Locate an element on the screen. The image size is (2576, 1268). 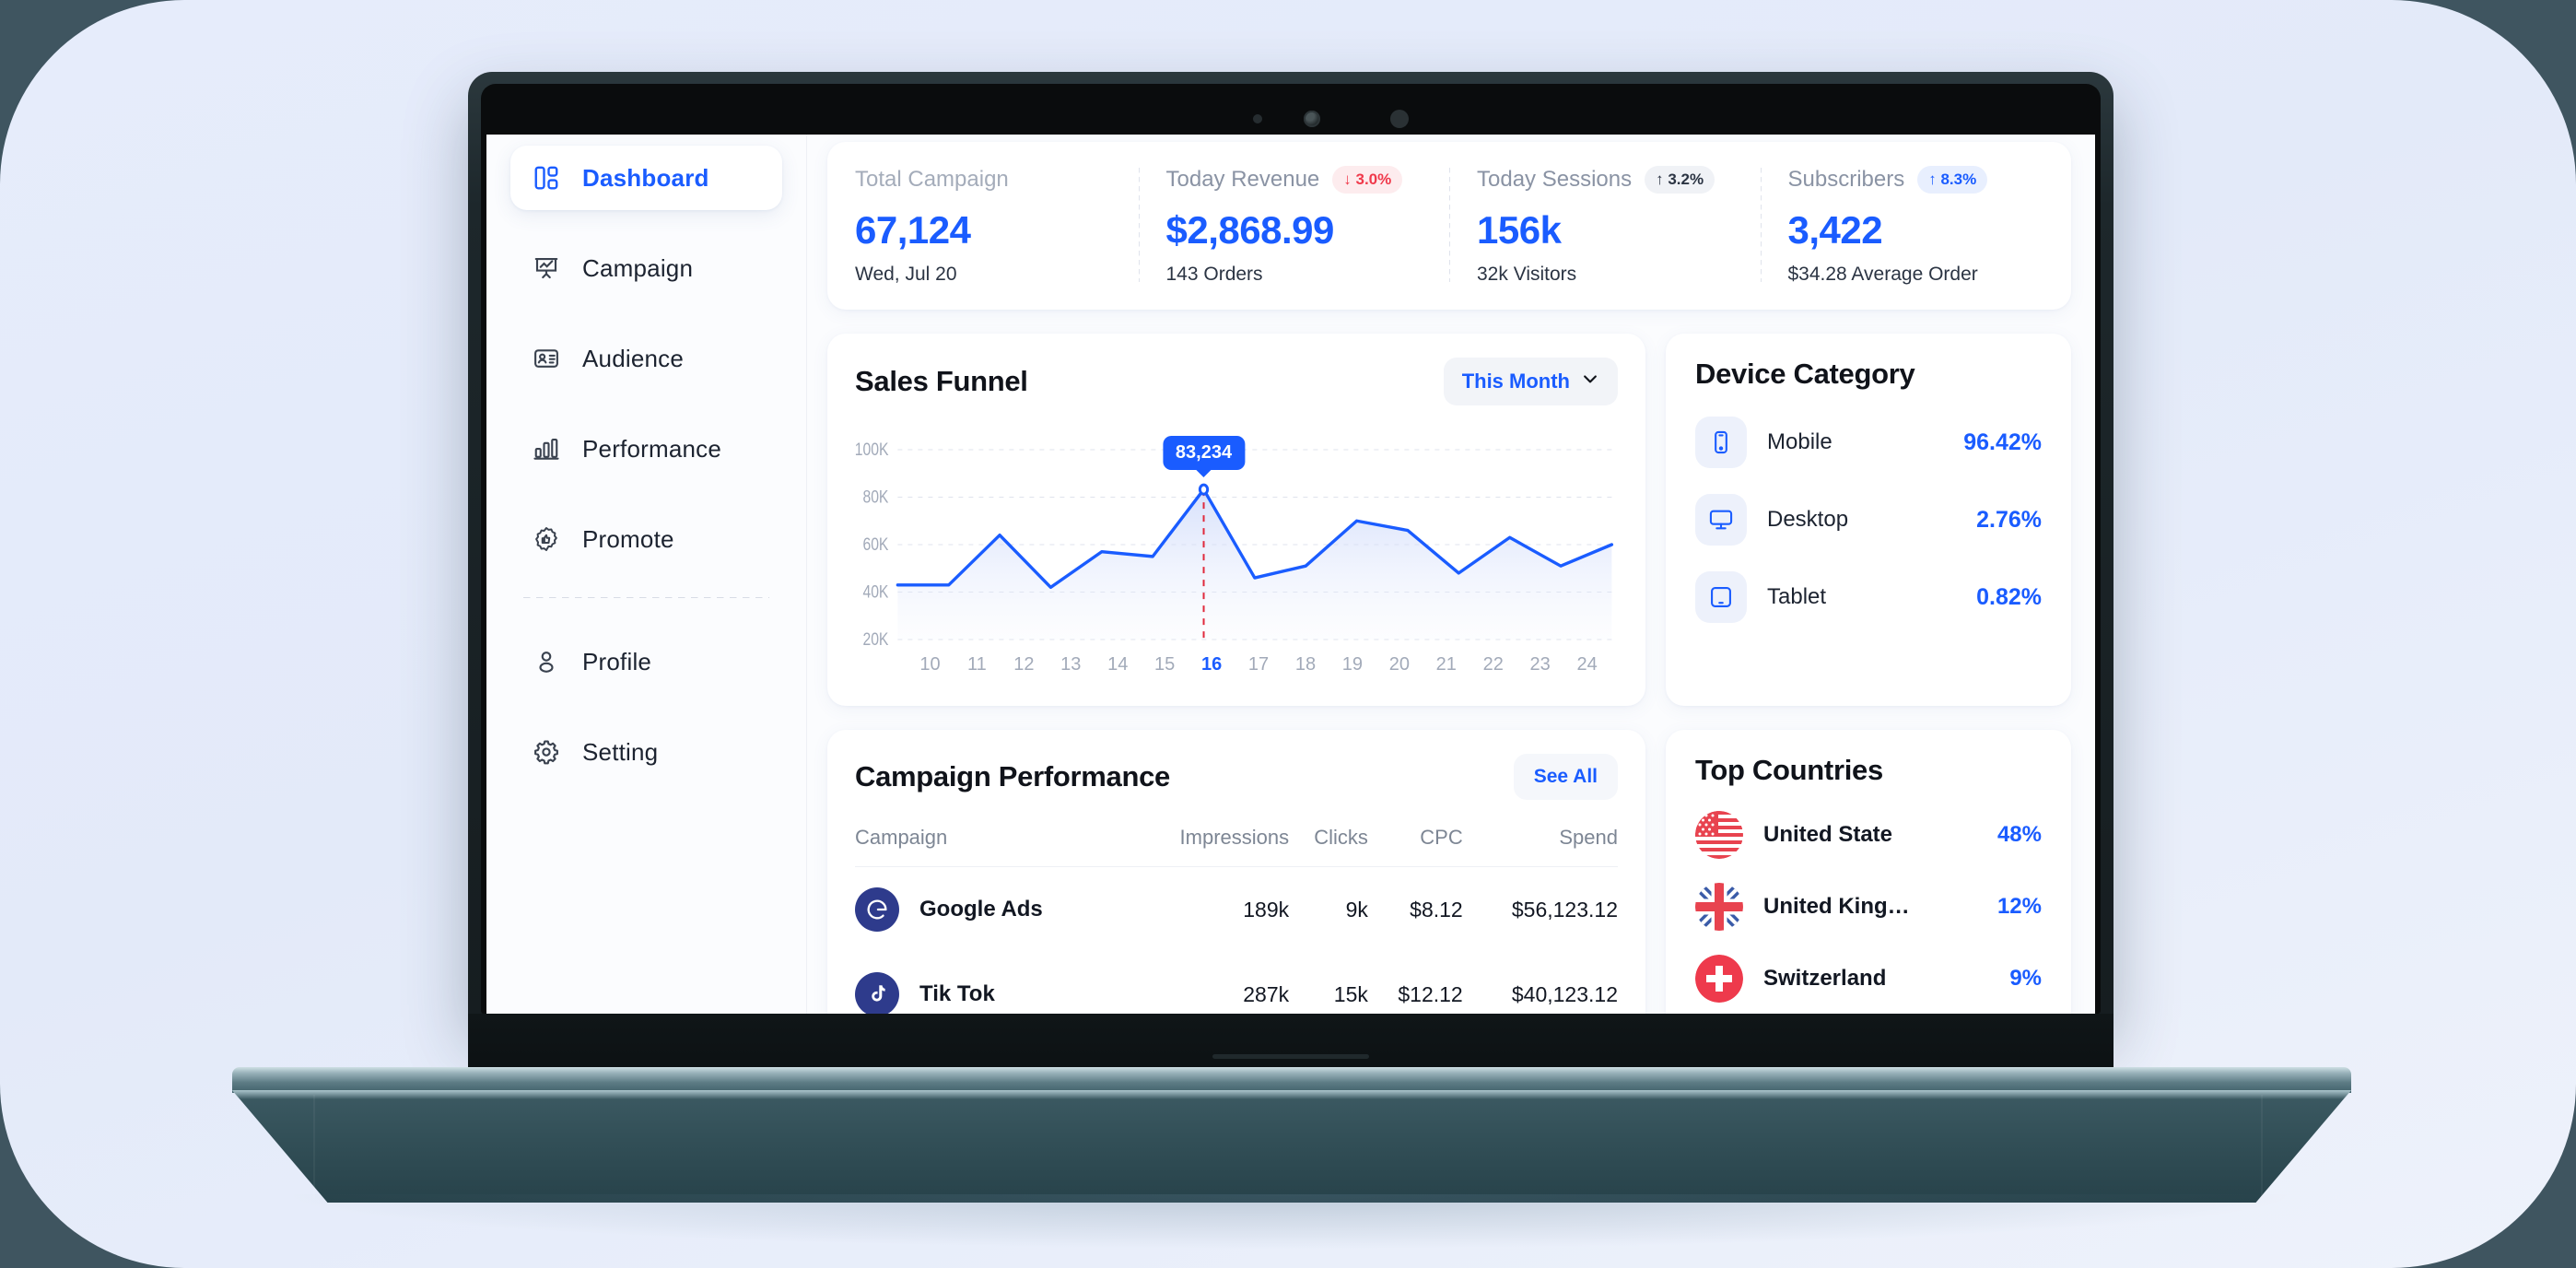
kpi-subtext: Wed, Jul 20 is located at coordinates (906, 274).